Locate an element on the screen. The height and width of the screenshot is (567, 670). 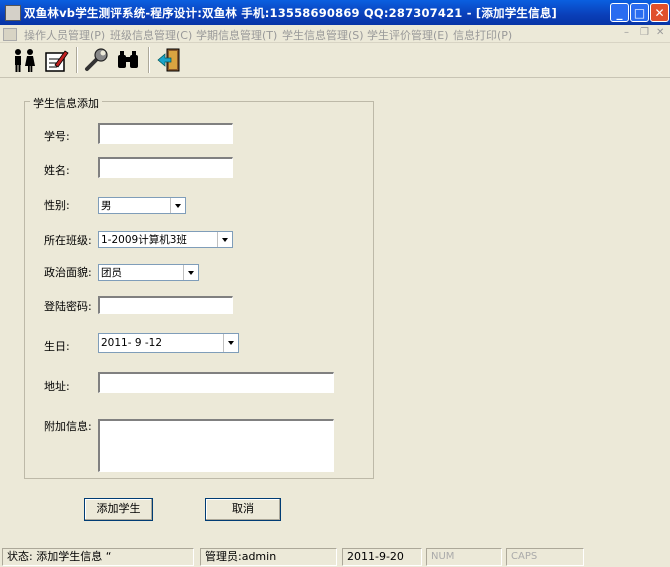
status-operator: 管理员:admin is located at coordinates (268, 557).